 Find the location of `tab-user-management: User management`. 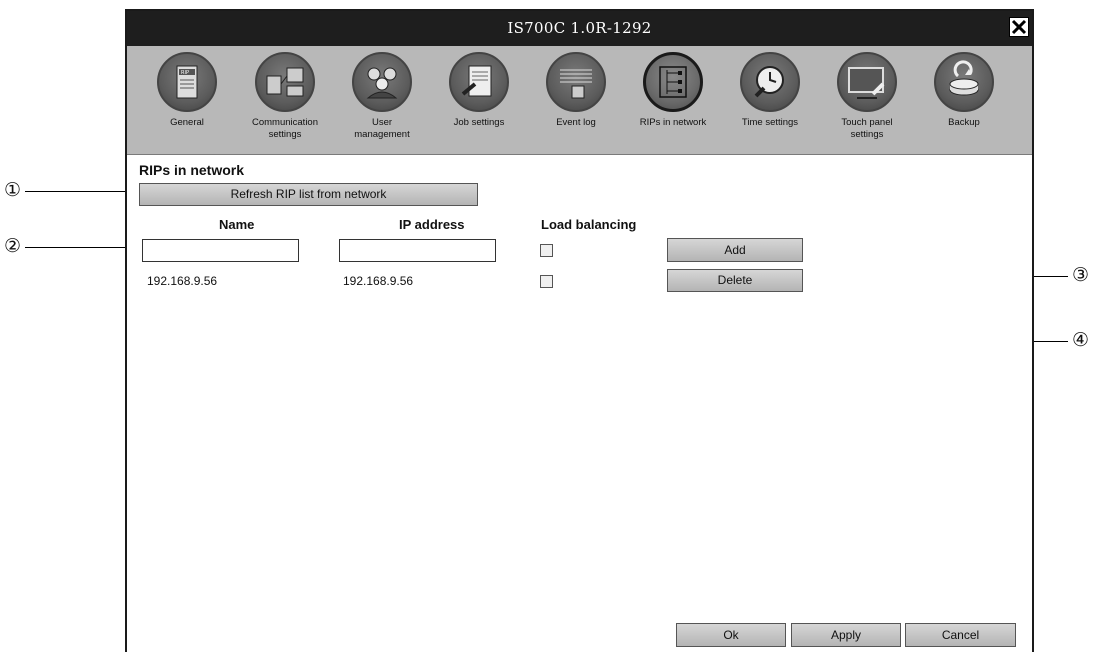

tab-user-management: User management is located at coordinates (382, 102).